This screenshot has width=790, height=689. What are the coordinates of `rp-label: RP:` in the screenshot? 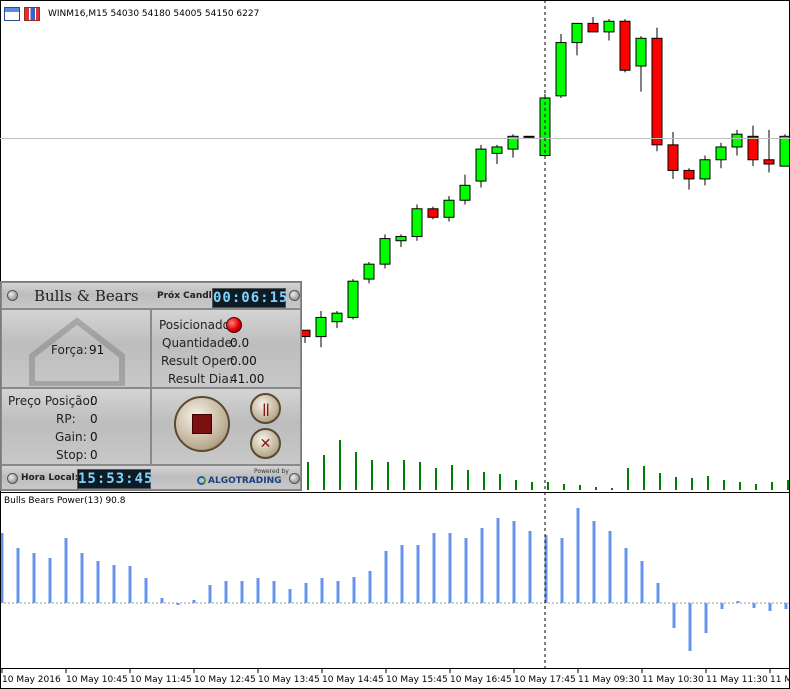 It's located at (66, 419).